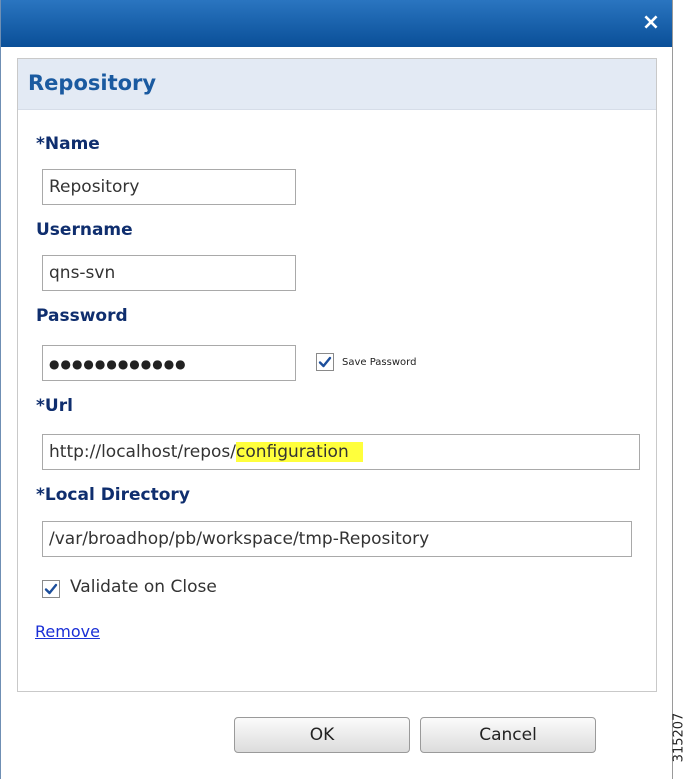 The height and width of the screenshot is (779, 700). Describe the element at coordinates (84, 230) in the screenshot. I see `username-label: Username` at that location.